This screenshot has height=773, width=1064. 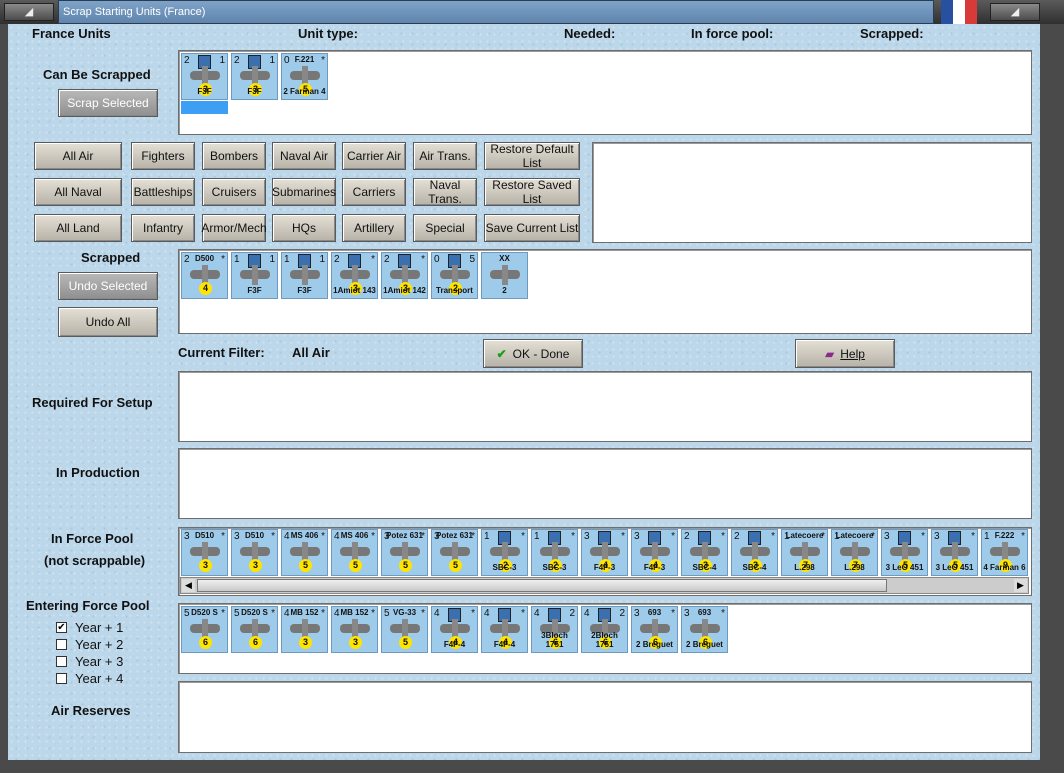 I want to click on unit-counter: 2 * 3 1Amiot 142, so click(x=404, y=275).